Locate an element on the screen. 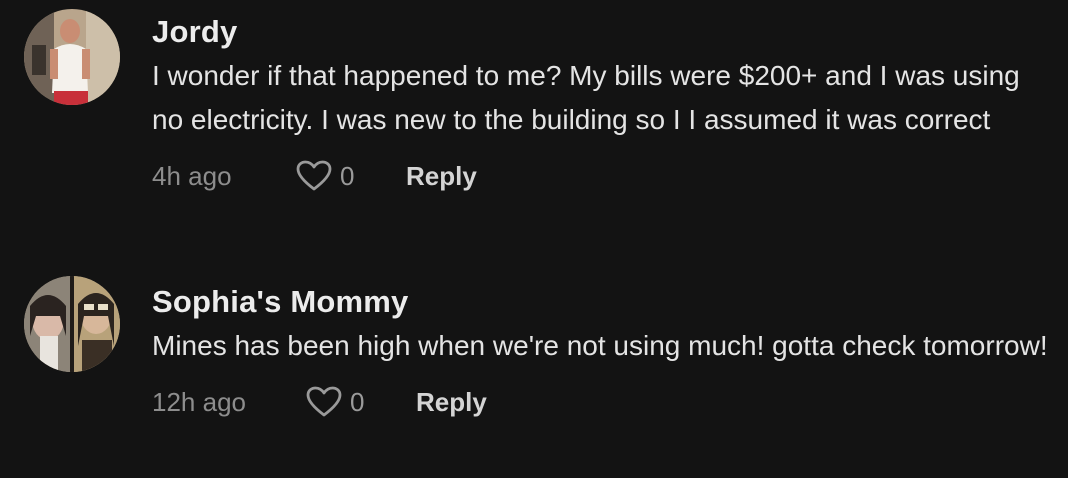  comment-meta: 4h ago 0 Reply is located at coordinates (604, 176).